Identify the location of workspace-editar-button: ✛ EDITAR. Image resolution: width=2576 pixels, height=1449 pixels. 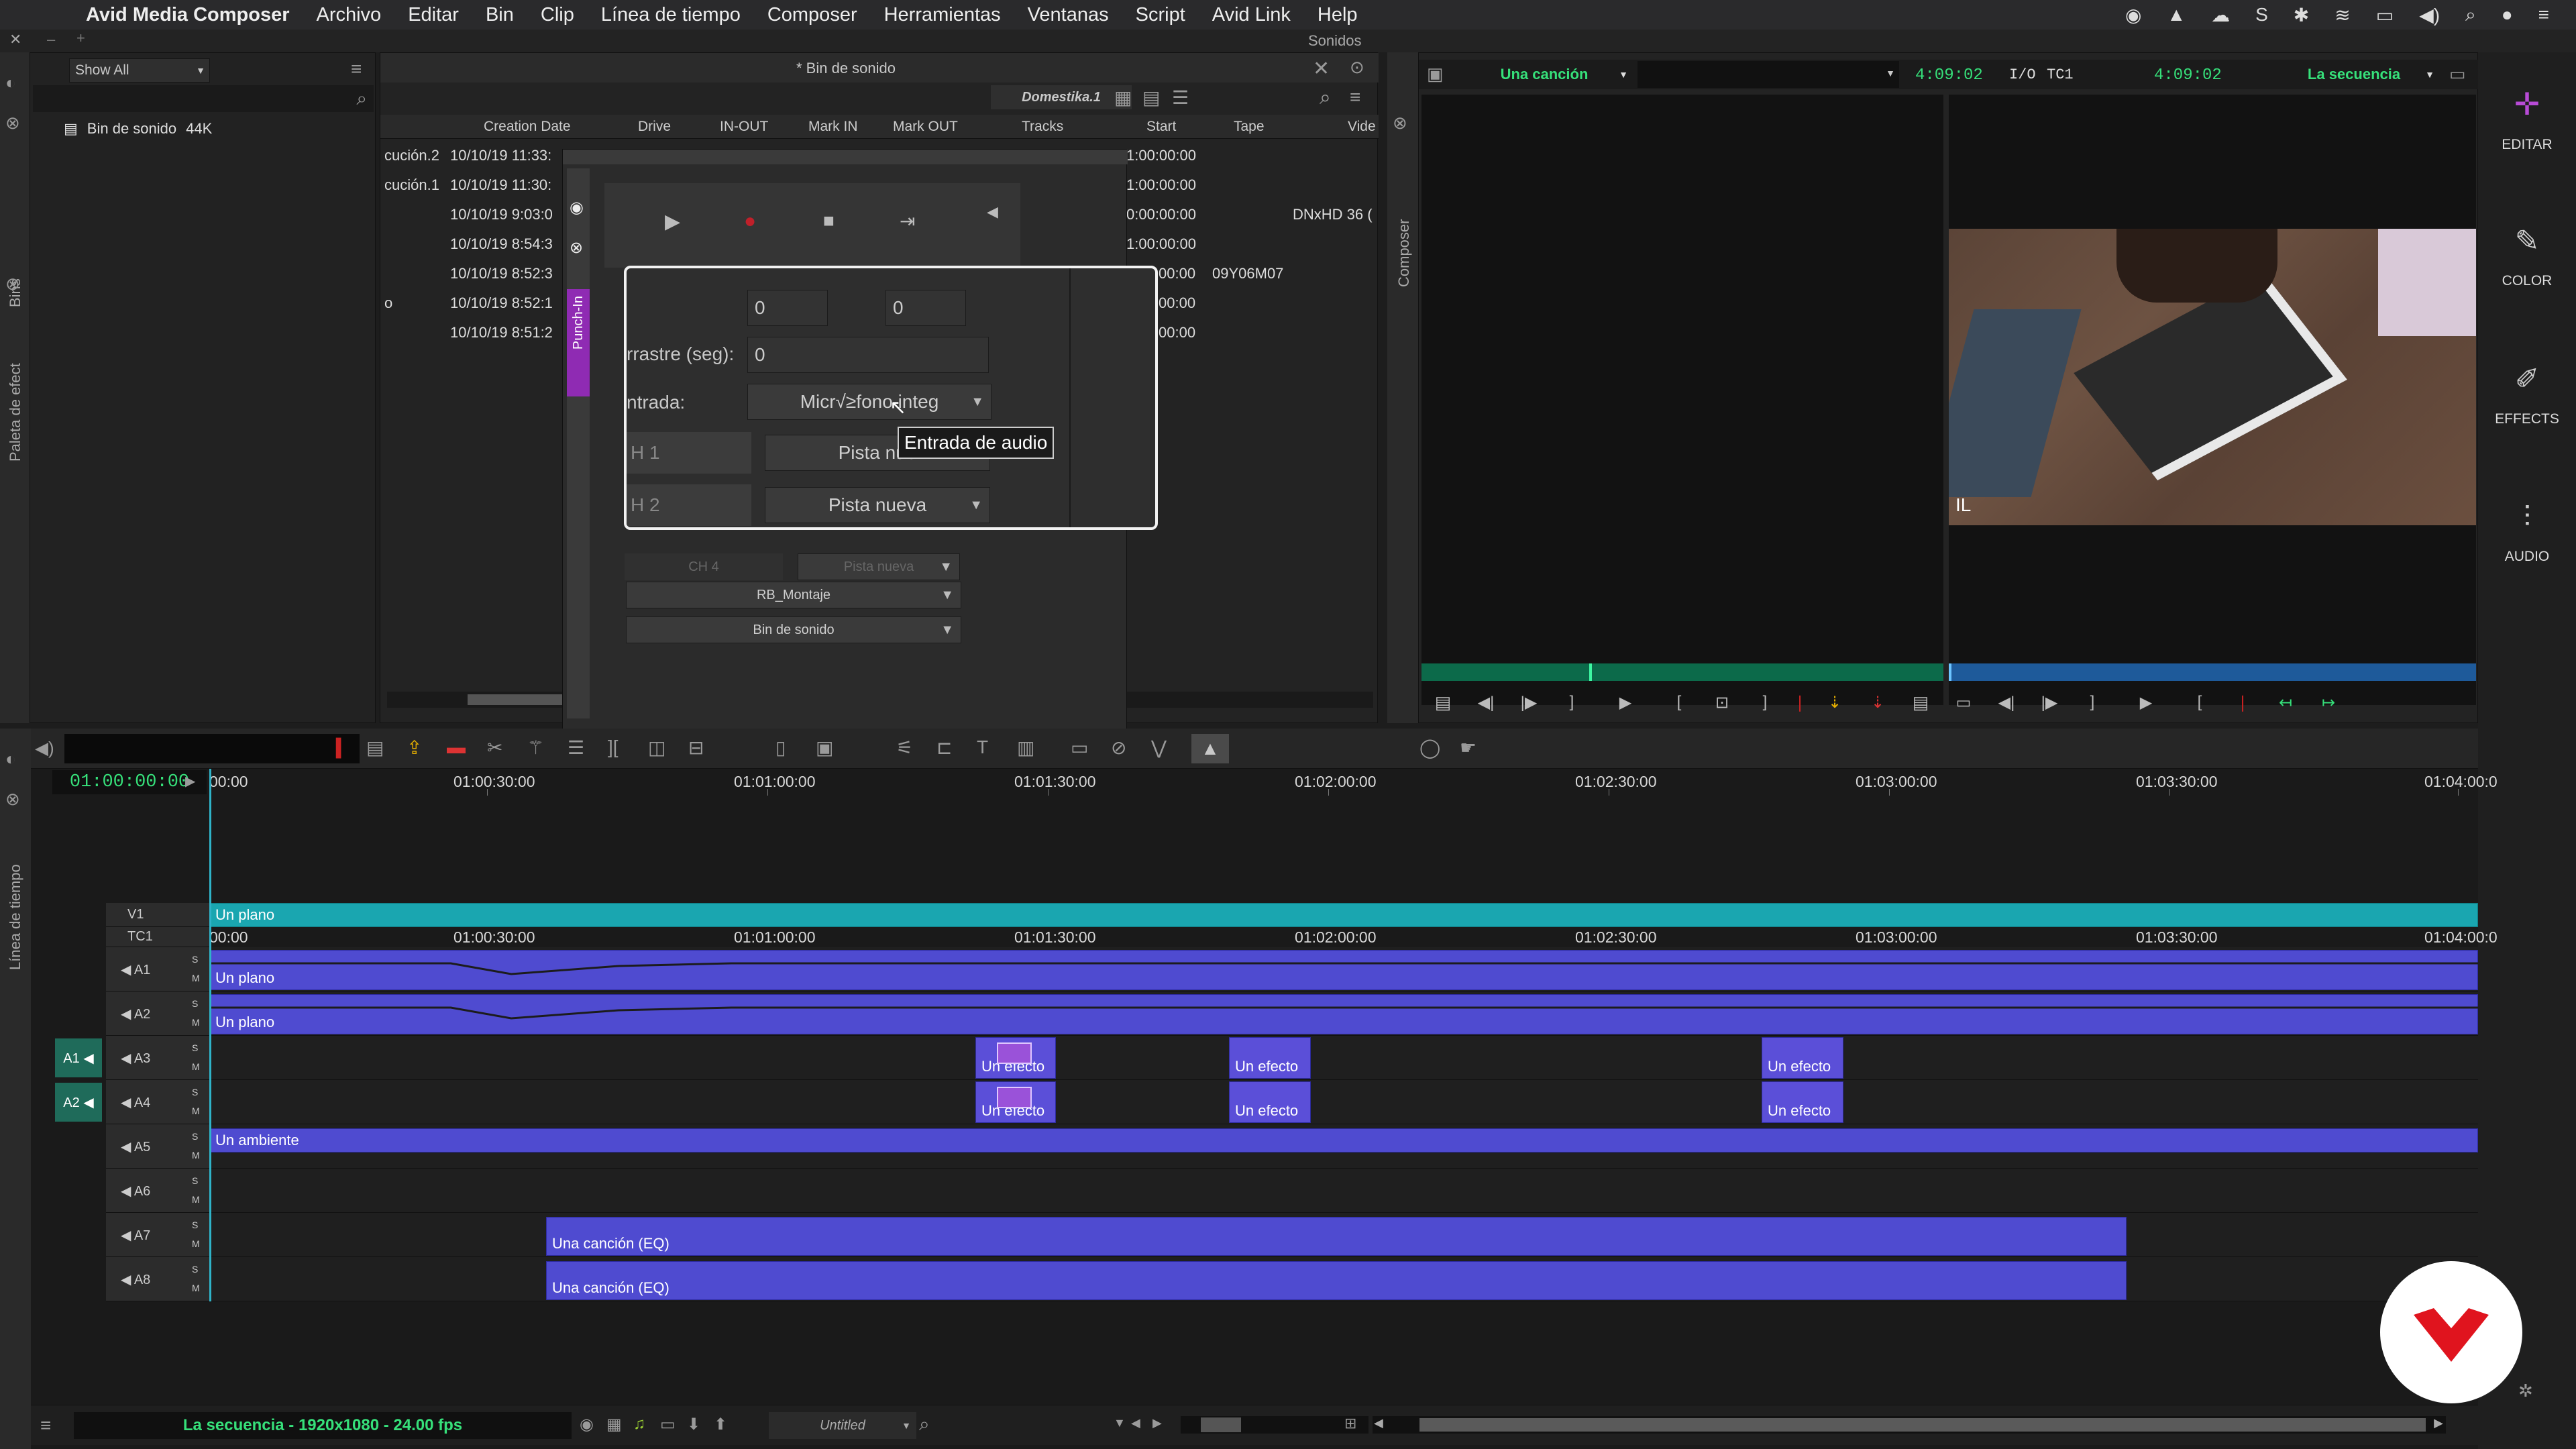
(2527, 133).